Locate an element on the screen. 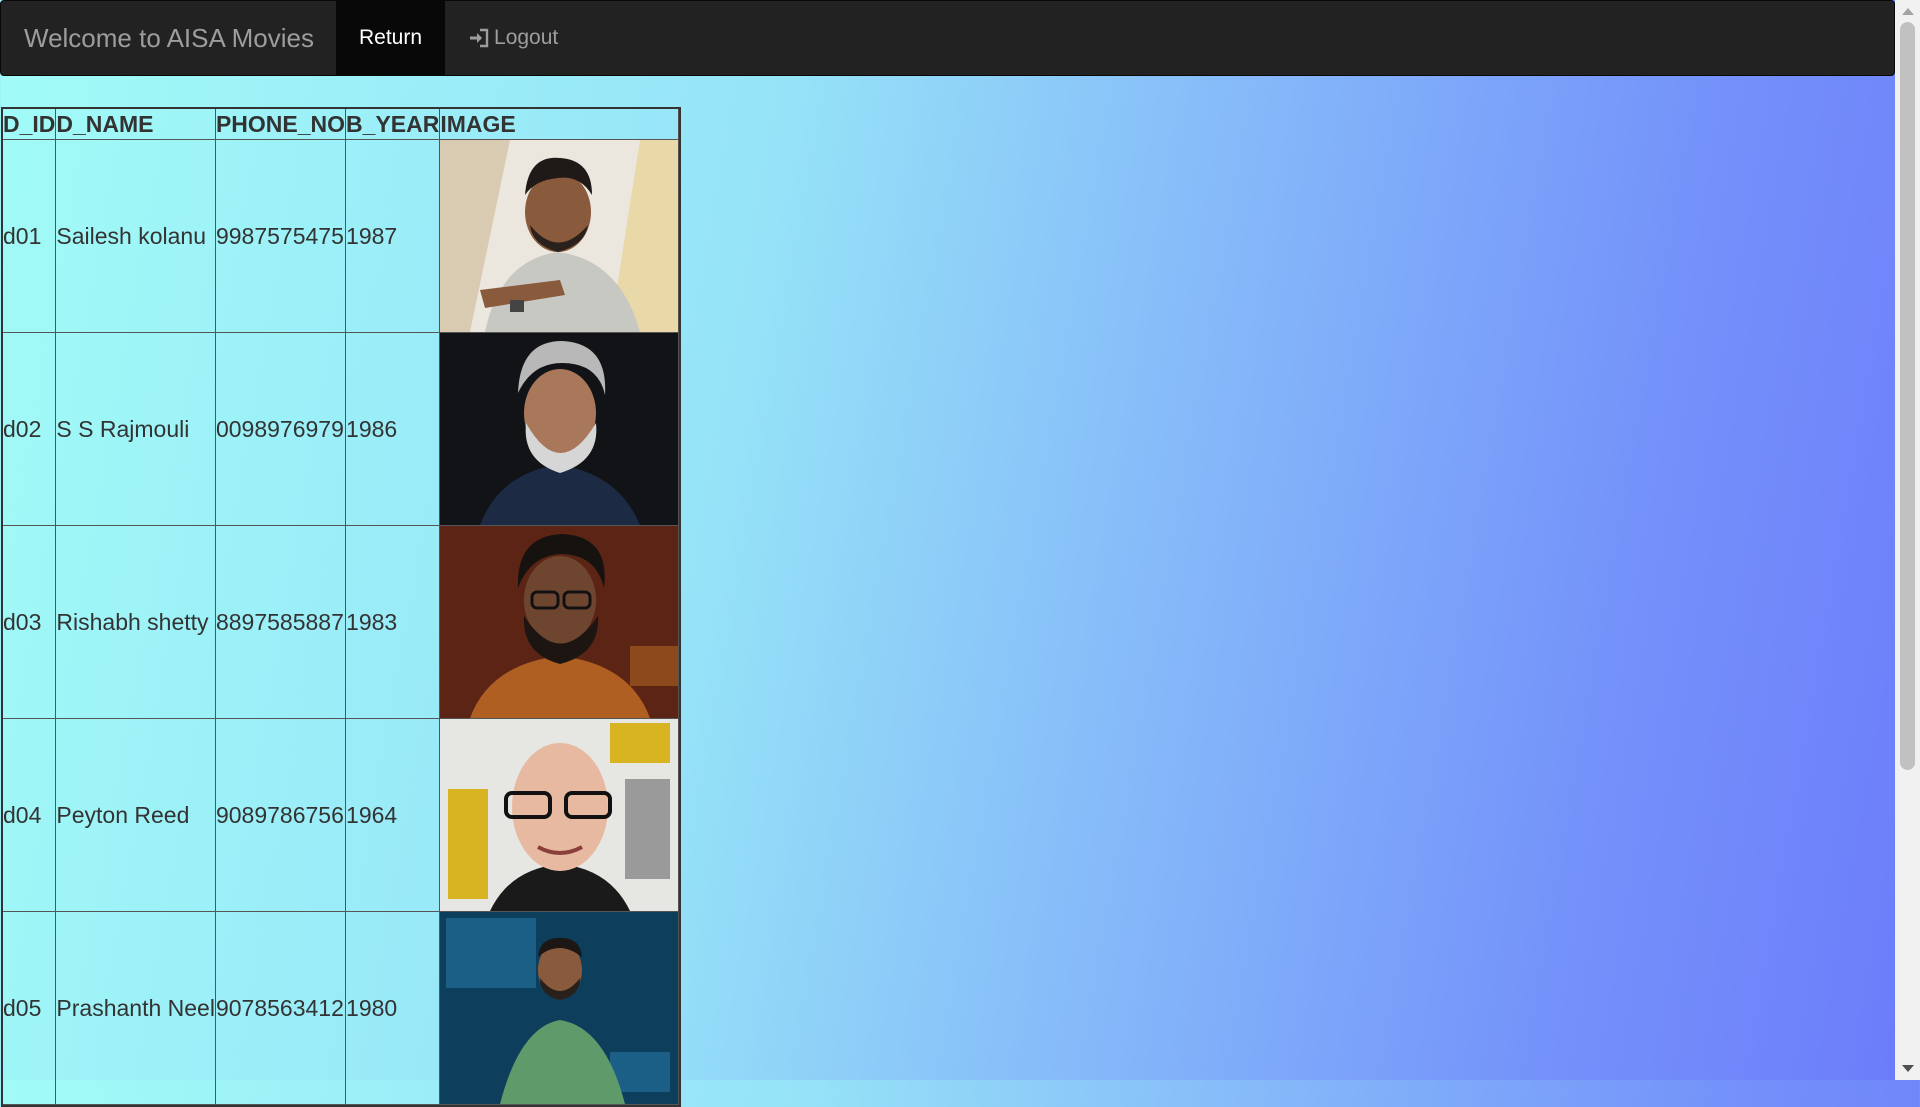 The width and height of the screenshot is (1920, 1107). cell-b-year: 1983 is located at coordinates (393, 622).